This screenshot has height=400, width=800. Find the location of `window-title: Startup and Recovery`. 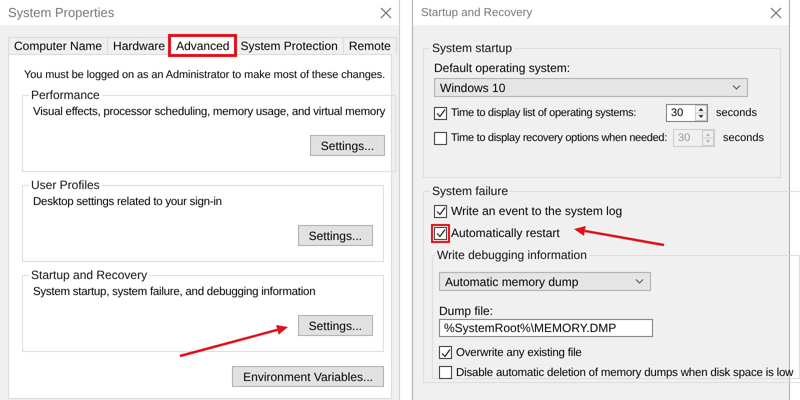

window-title: Startup and Recovery is located at coordinates (476, 12).